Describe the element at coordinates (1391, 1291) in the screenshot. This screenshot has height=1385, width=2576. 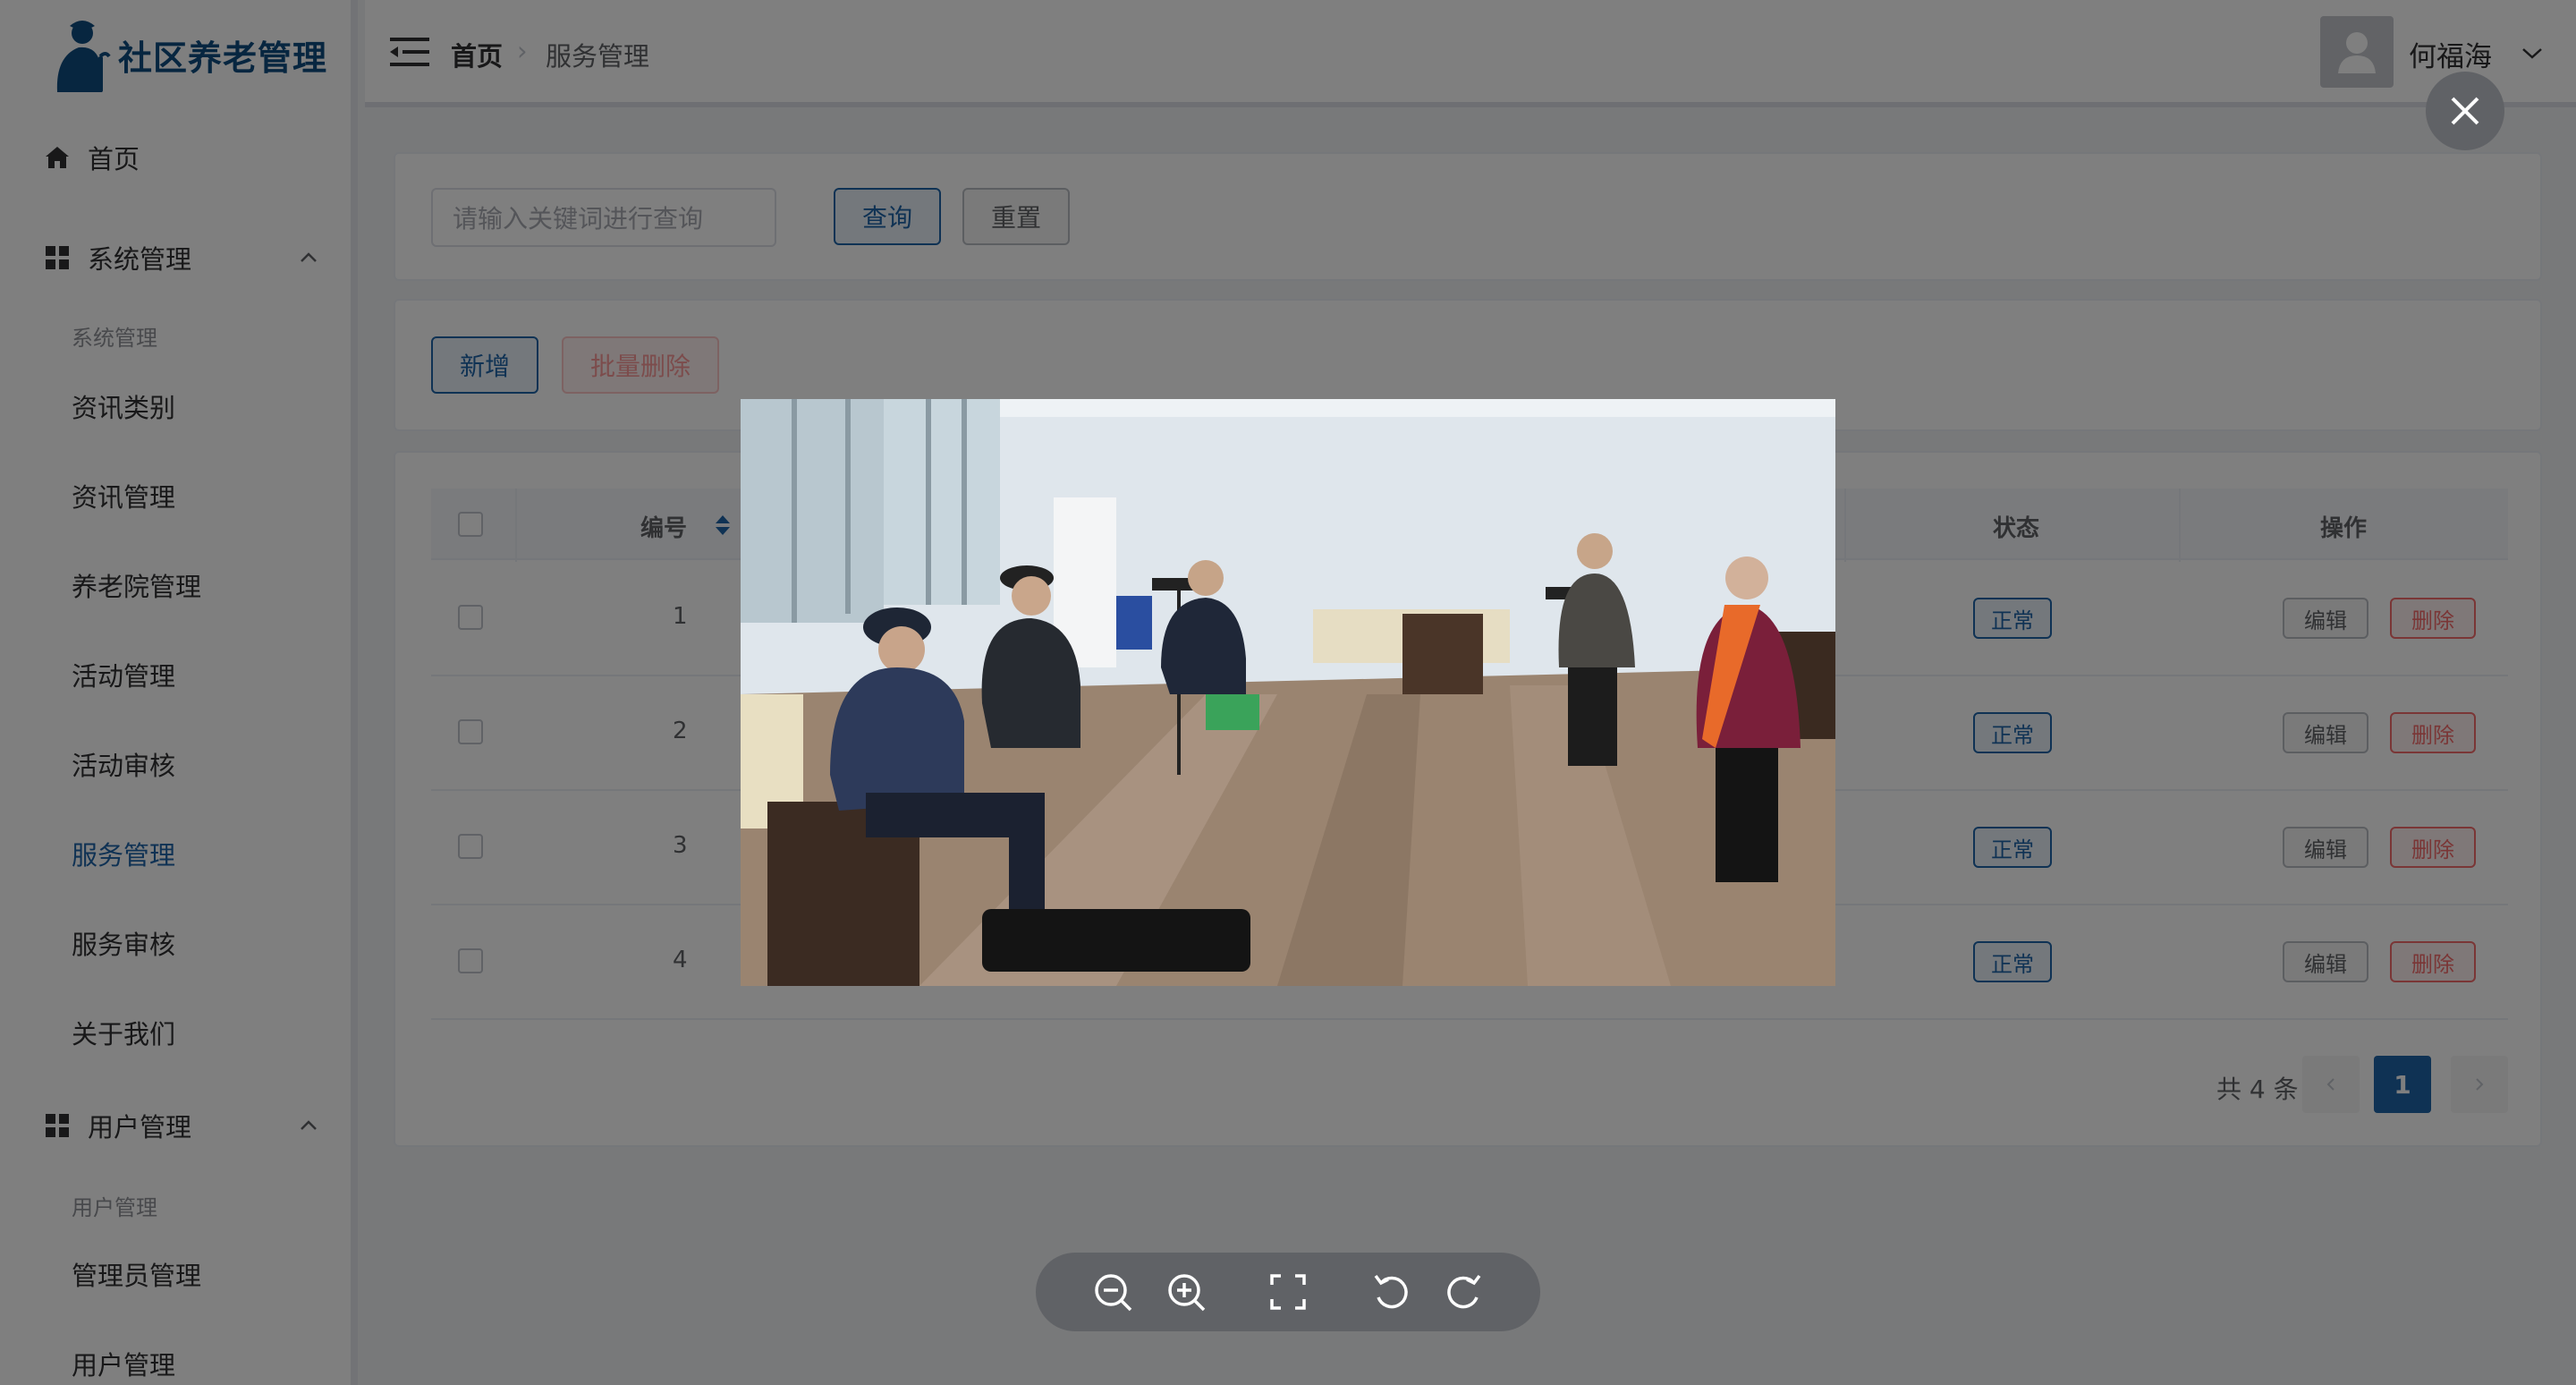
I see `rotate-left-icon` at that location.